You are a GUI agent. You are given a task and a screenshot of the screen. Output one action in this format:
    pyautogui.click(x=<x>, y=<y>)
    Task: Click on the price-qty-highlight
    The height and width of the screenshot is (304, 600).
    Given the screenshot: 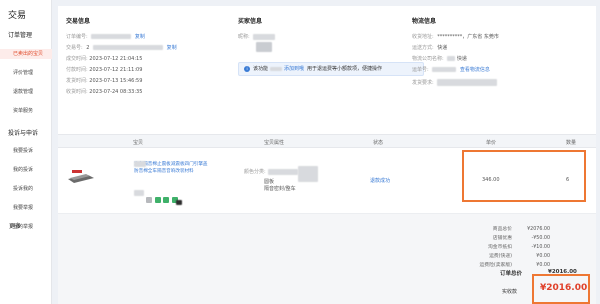 What is the action you would take?
    pyautogui.click(x=524, y=176)
    